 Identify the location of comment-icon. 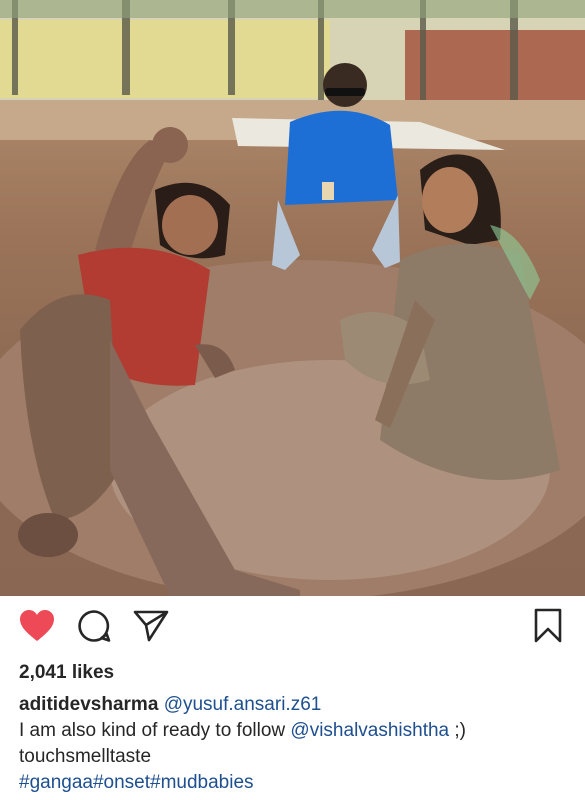
(94, 626).